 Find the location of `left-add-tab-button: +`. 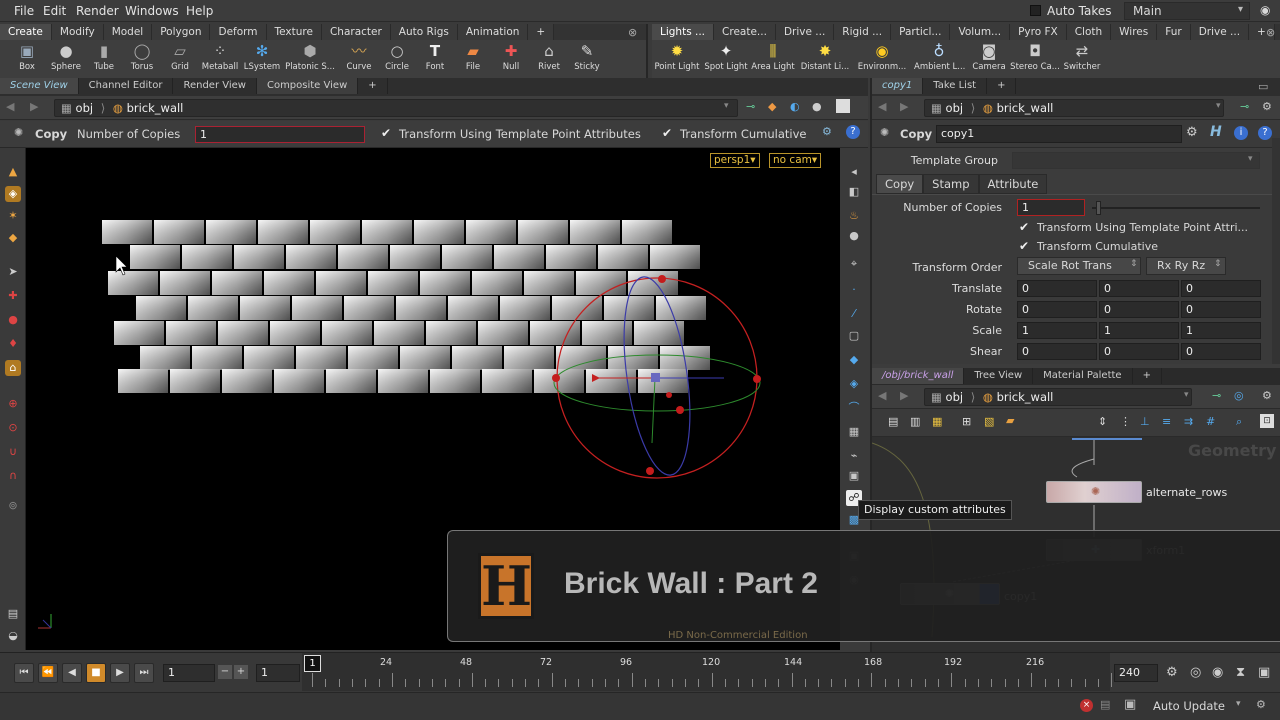

left-add-tab-button: + is located at coordinates (373, 86).